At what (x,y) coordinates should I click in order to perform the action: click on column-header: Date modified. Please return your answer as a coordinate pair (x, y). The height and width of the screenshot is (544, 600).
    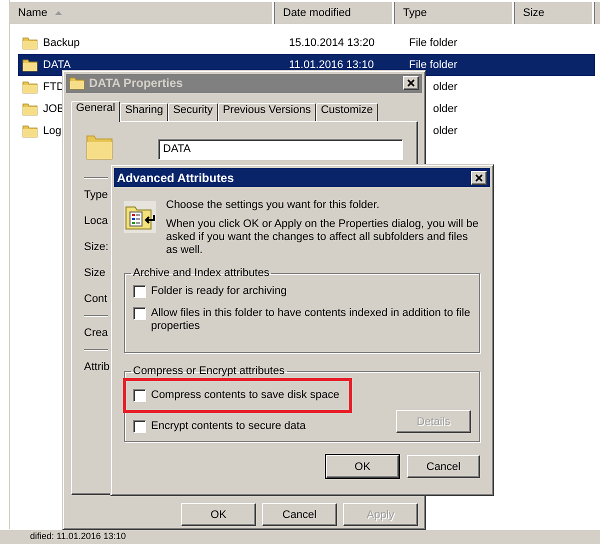
    Looking at the image, I should click on (335, 13).